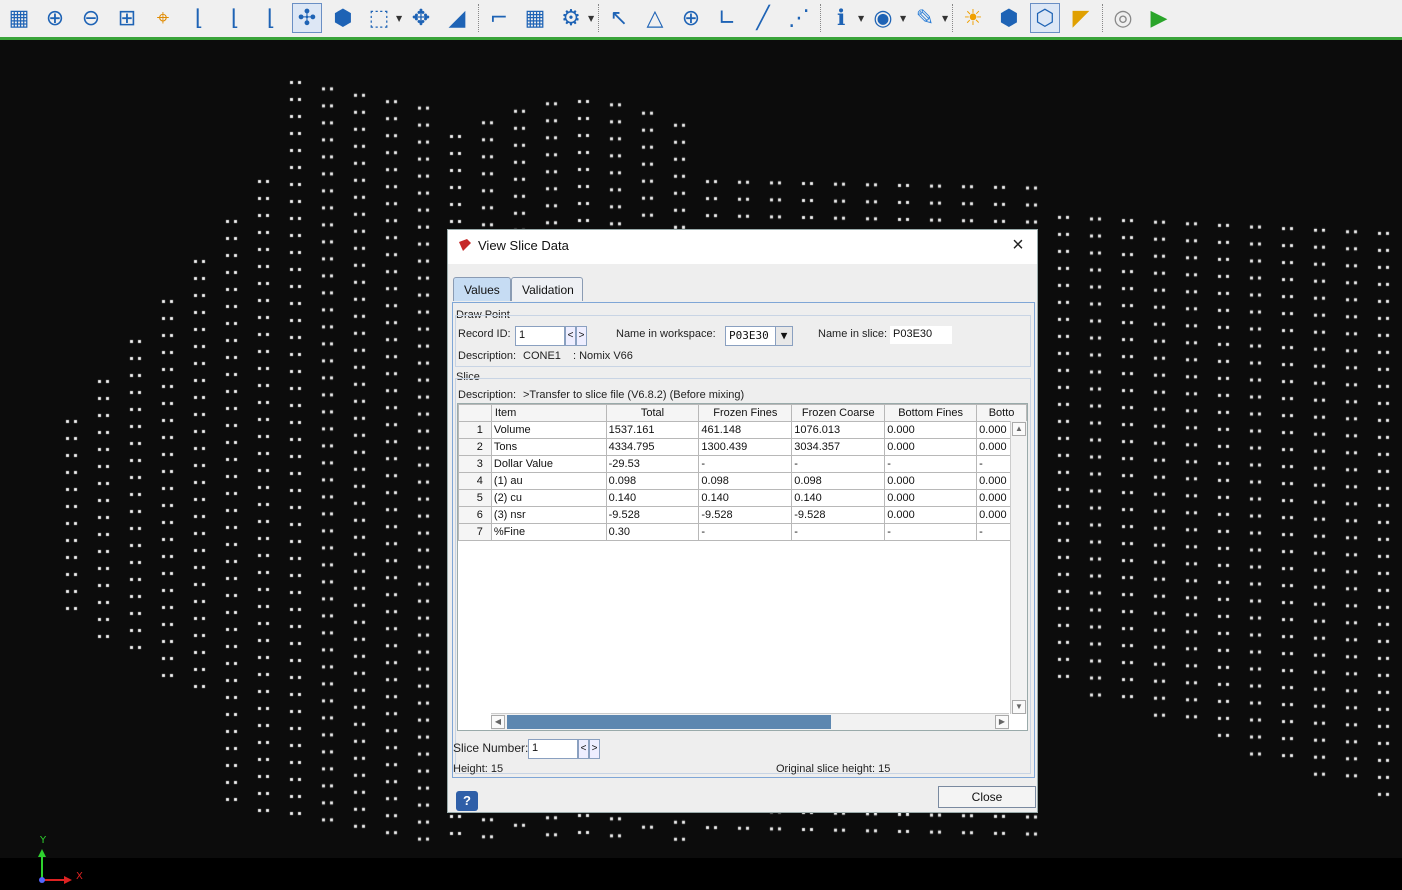 The height and width of the screenshot is (890, 1402). Describe the element at coordinates (19, 18) in the screenshot. I see `grid-icon: ▦` at that location.